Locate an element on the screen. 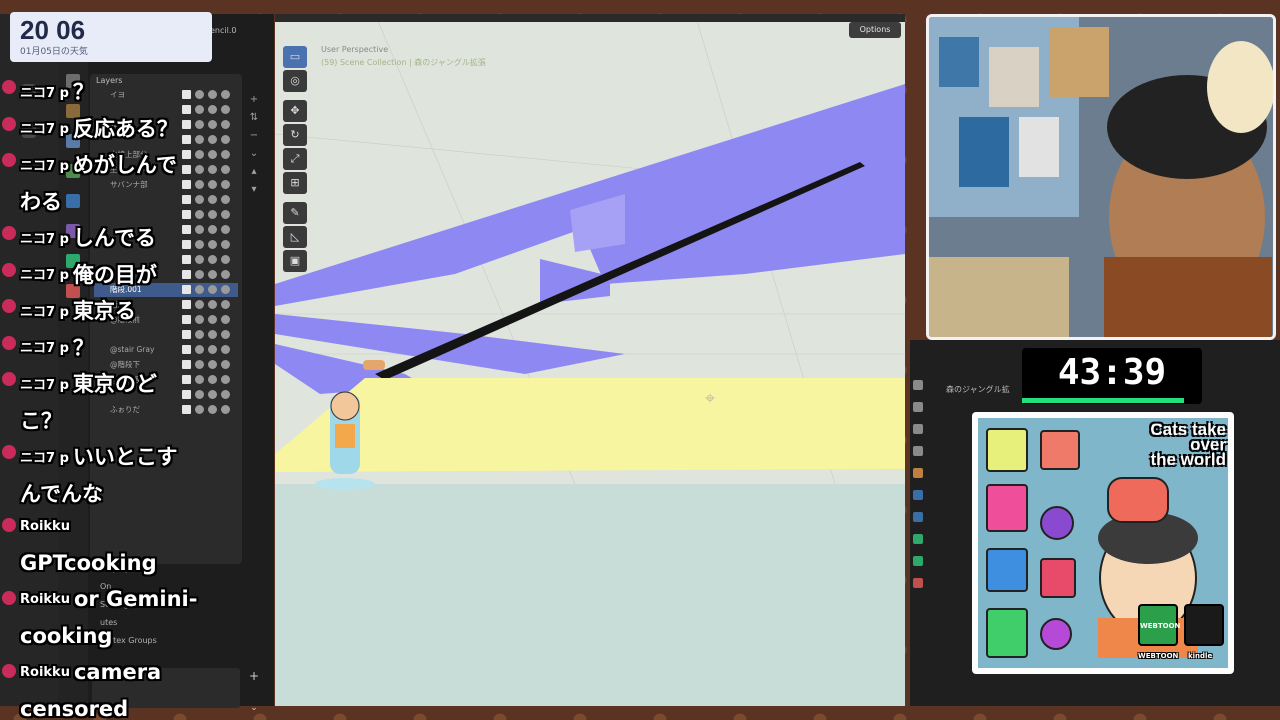  move-down-icon: ▾ is located at coordinates (254, 190).